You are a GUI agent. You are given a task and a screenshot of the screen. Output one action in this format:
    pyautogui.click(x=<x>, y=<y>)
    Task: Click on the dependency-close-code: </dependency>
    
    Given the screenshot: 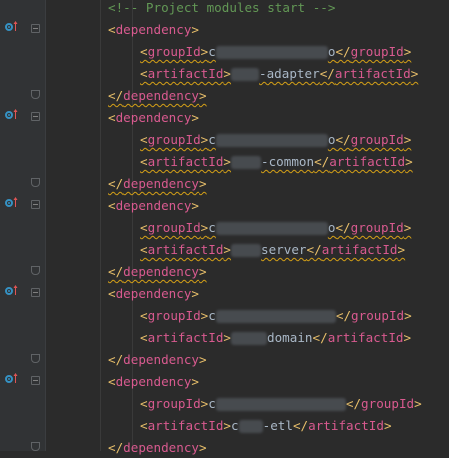 What is the action you would take?
    pyautogui.click(x=157, y=271)
    